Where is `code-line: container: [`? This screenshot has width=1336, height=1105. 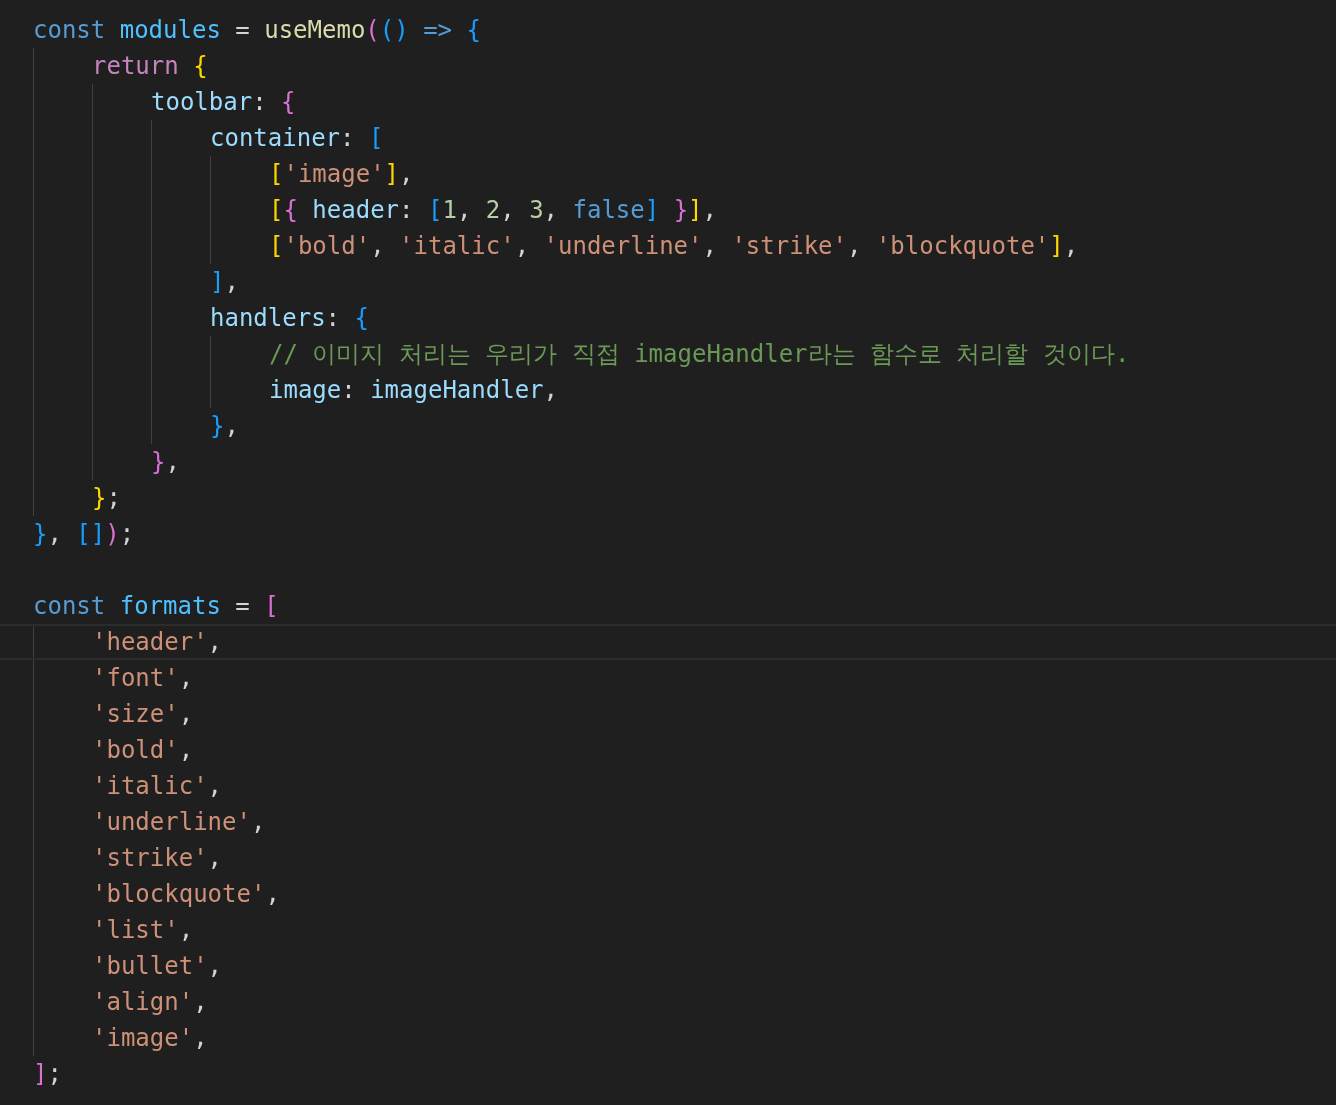
code-line: container: [ is located at coordinates (297, 138).